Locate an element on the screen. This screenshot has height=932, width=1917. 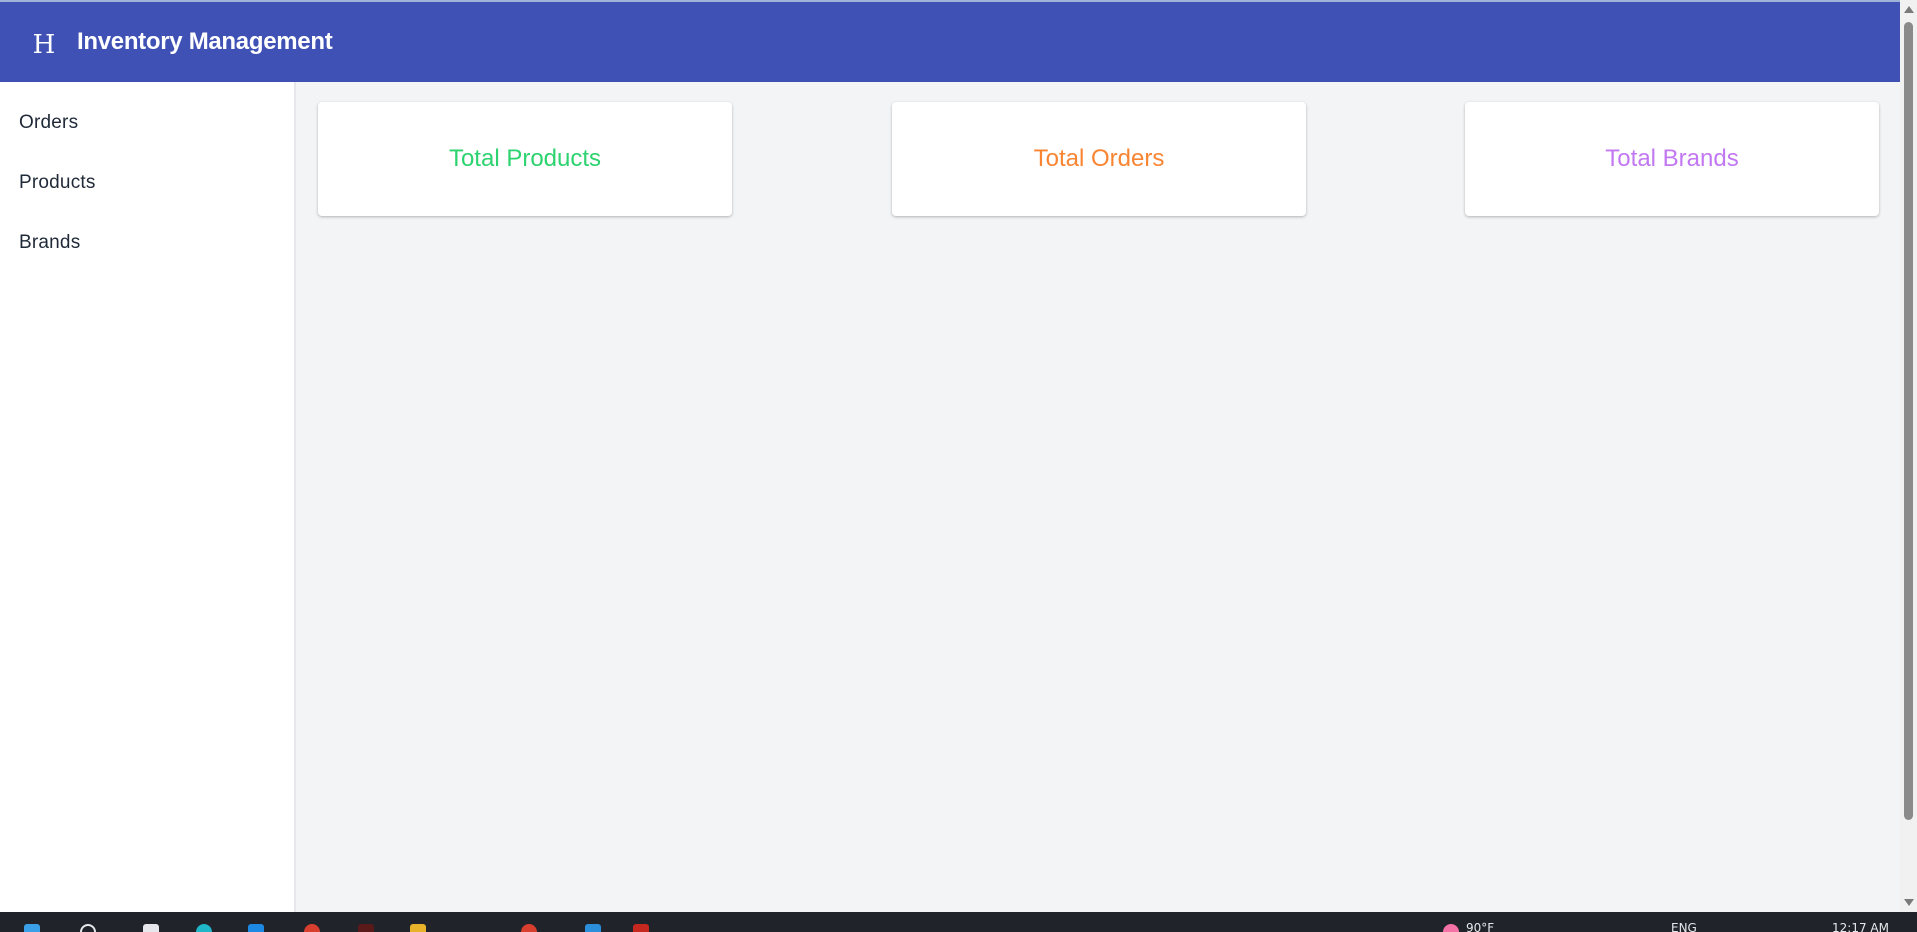
total-products-label: Total Products is located at coordinates (525, 158).